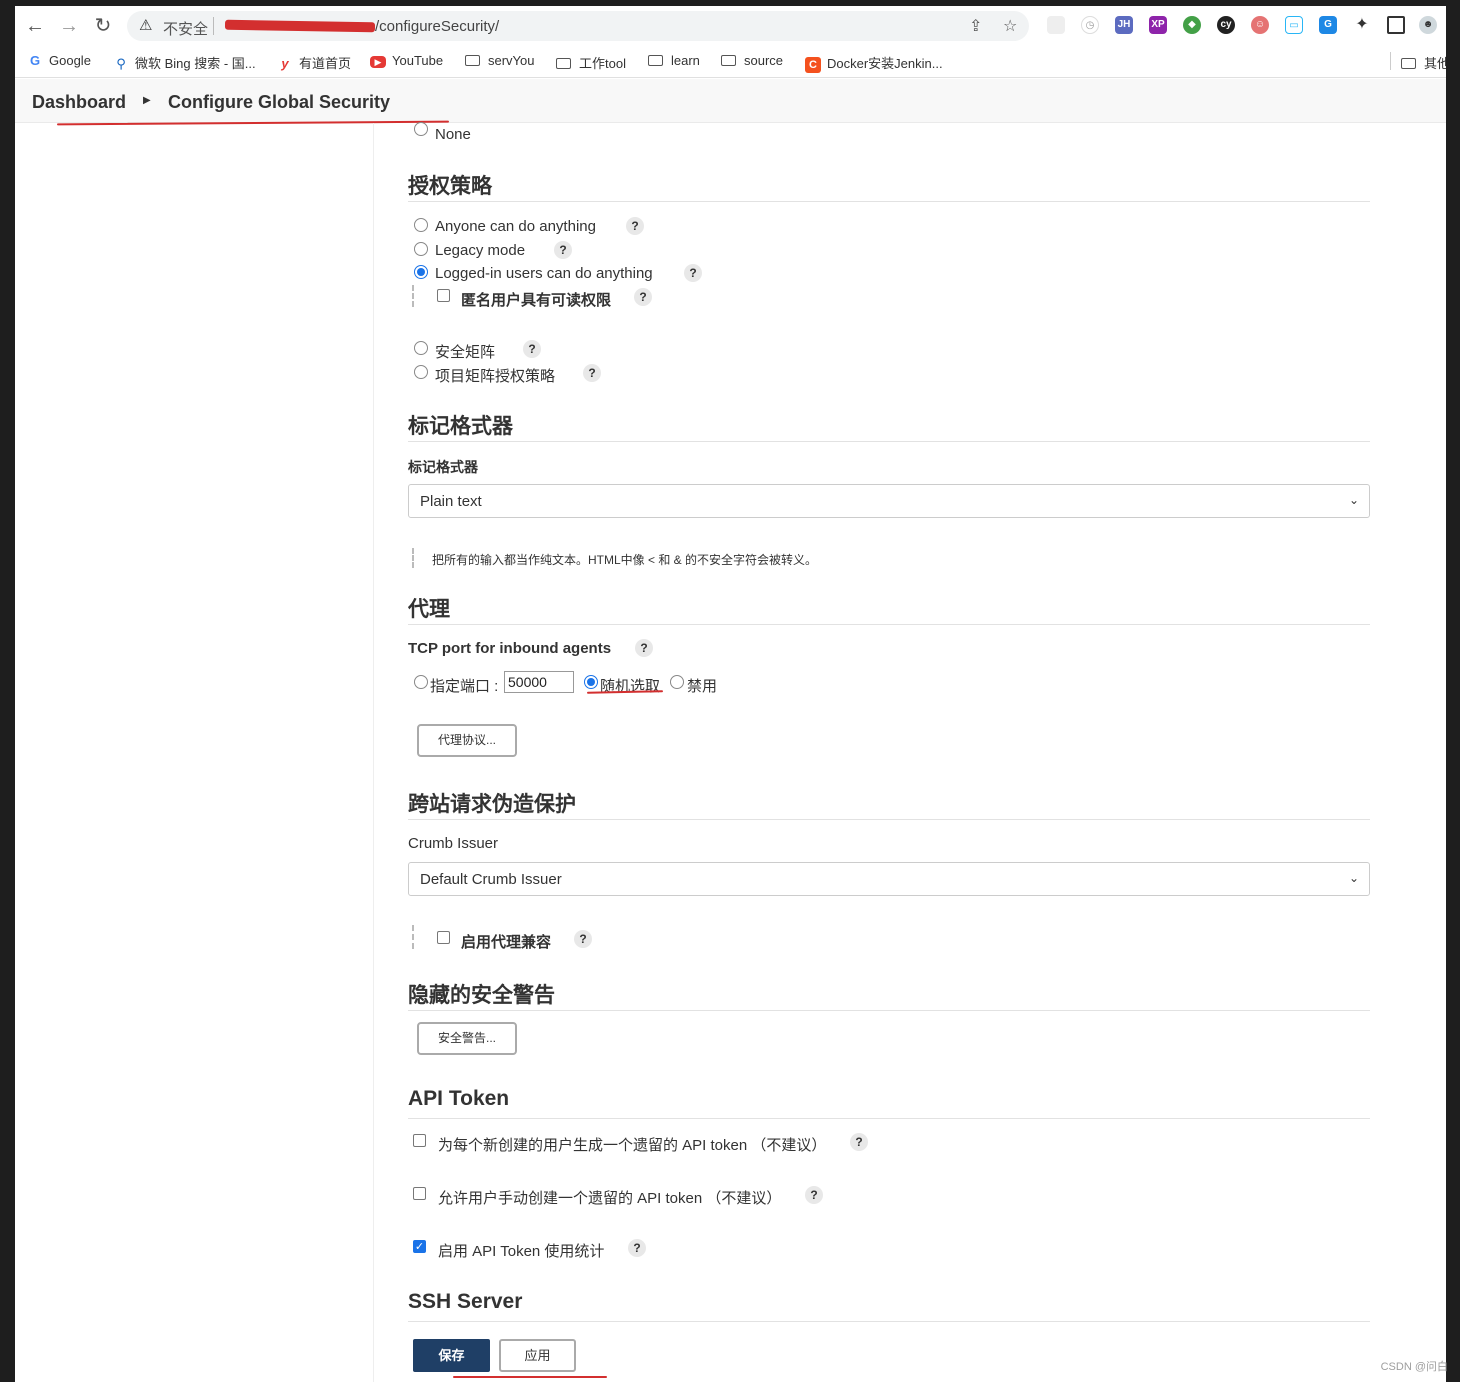 The width and height of the screenshot is (1460, 1382). I want to click on bookmark-google: G Google, so click(59, 60).